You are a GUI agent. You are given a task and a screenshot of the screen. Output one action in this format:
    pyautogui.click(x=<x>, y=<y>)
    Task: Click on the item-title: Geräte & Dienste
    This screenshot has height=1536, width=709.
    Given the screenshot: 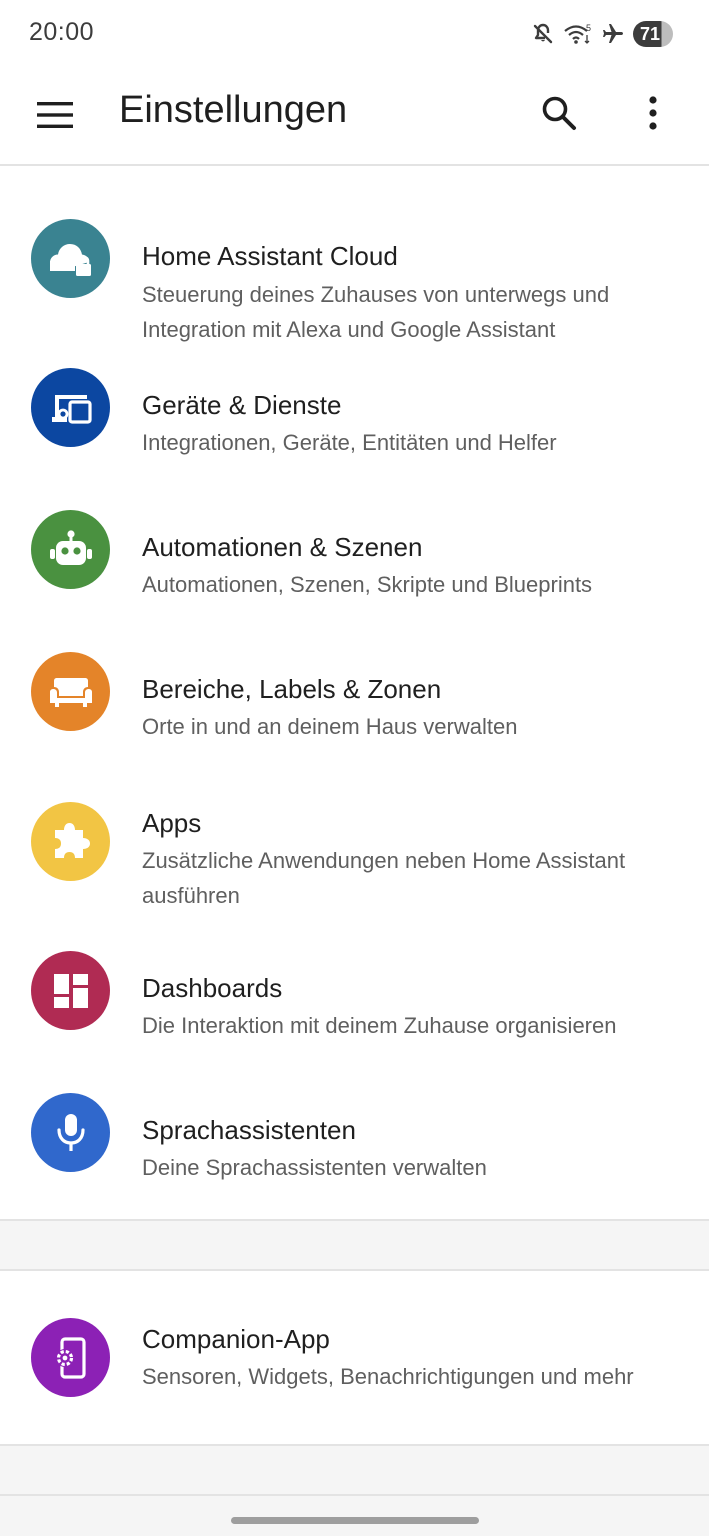 What is the action you would take?
    pyautogui.click(x=242, y=405)
    